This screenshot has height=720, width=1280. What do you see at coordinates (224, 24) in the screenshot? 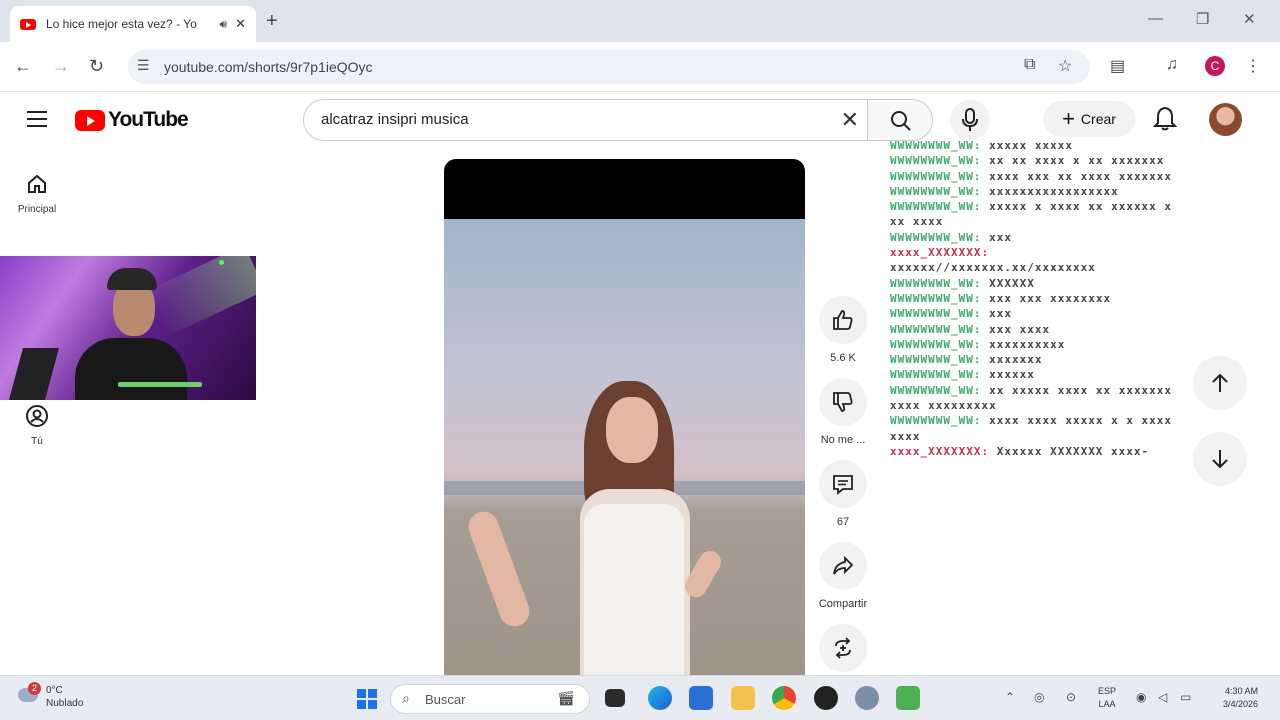
I see `tab-audio-icon: 🔊︎` at bounding box center [224, 24].